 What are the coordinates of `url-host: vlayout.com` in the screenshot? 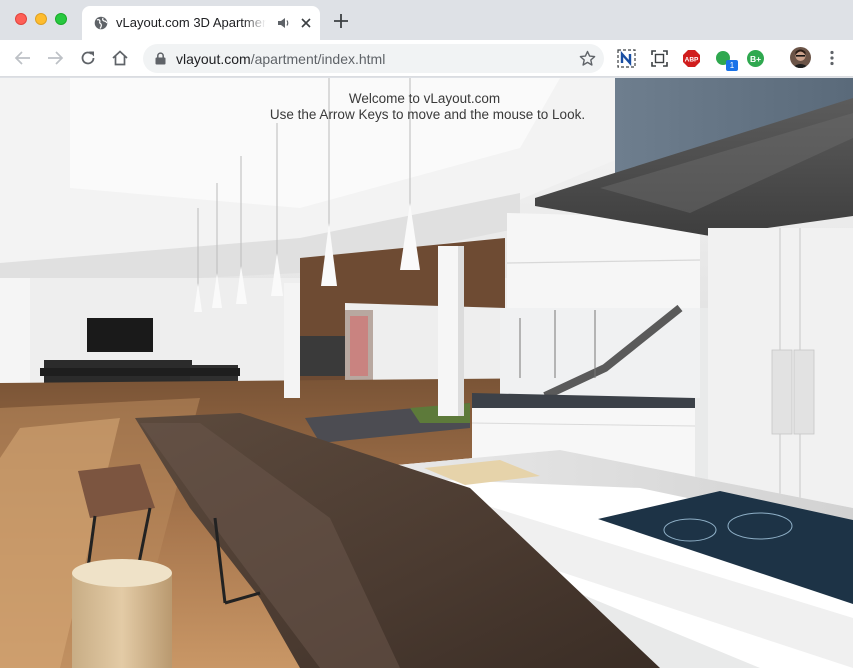 It's located at (213, 59).